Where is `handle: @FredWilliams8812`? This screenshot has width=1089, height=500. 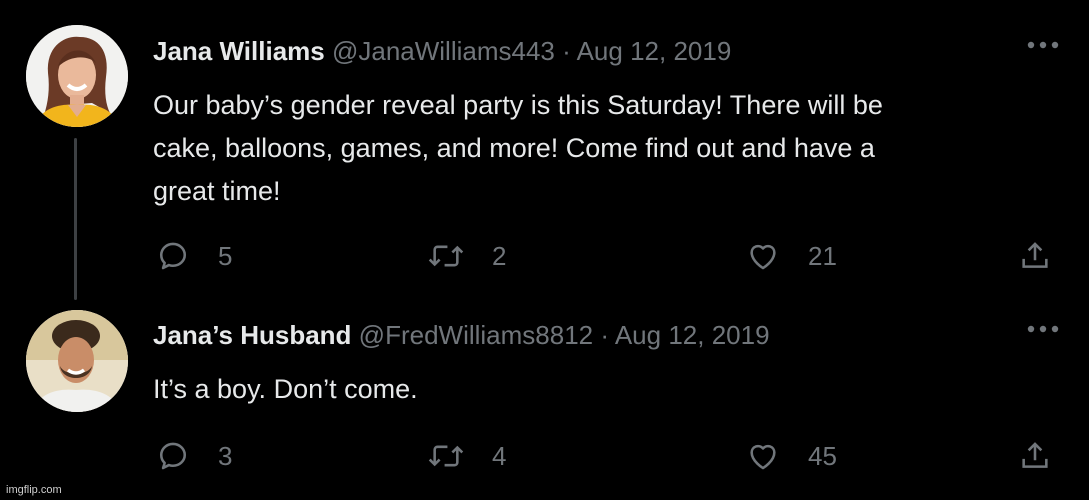
handle: @FredWilliams8812 is located at coordinates (476, 335).